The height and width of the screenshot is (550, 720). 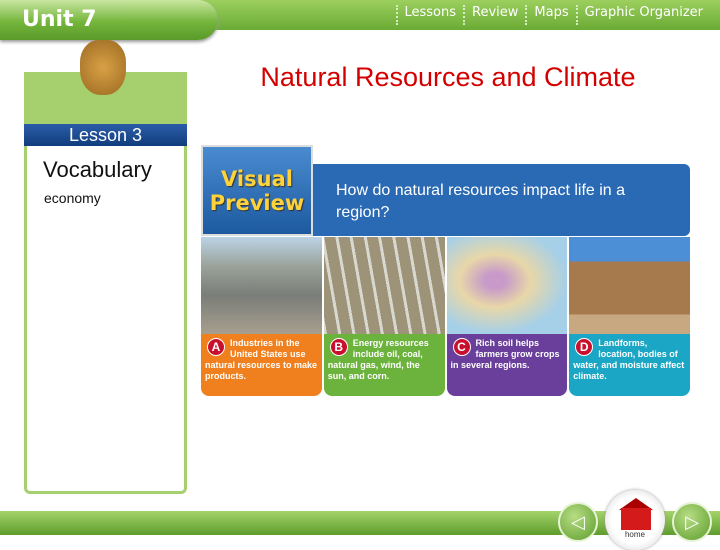 What do you see at coordinates (384, 285) in the screenshot?
I see `wind-turbines-photo` at bounding box center [384, 285].